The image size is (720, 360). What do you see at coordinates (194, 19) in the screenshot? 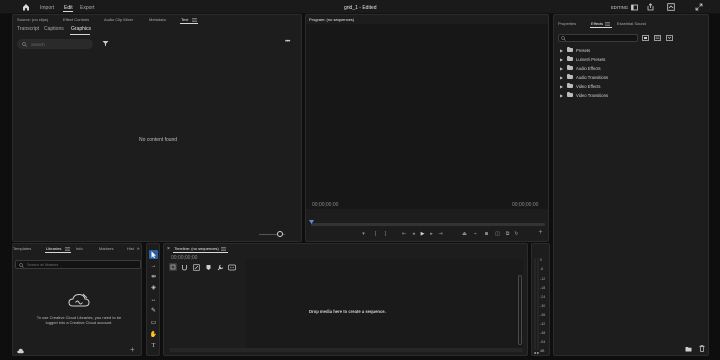
I see `panel-menu-icon` at bounding box center [194, 19].